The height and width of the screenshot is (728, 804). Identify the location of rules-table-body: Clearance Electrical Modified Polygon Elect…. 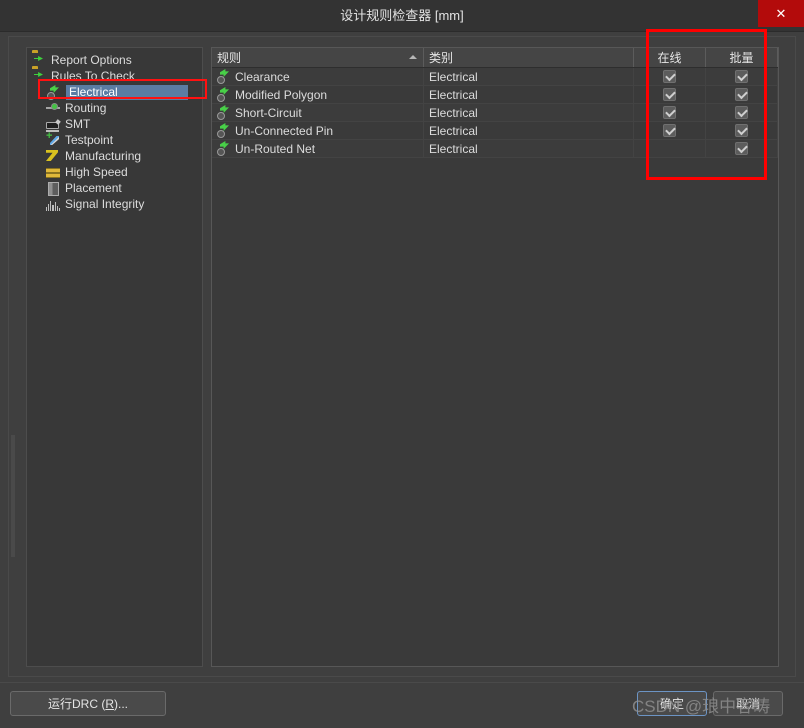
(495, 113).